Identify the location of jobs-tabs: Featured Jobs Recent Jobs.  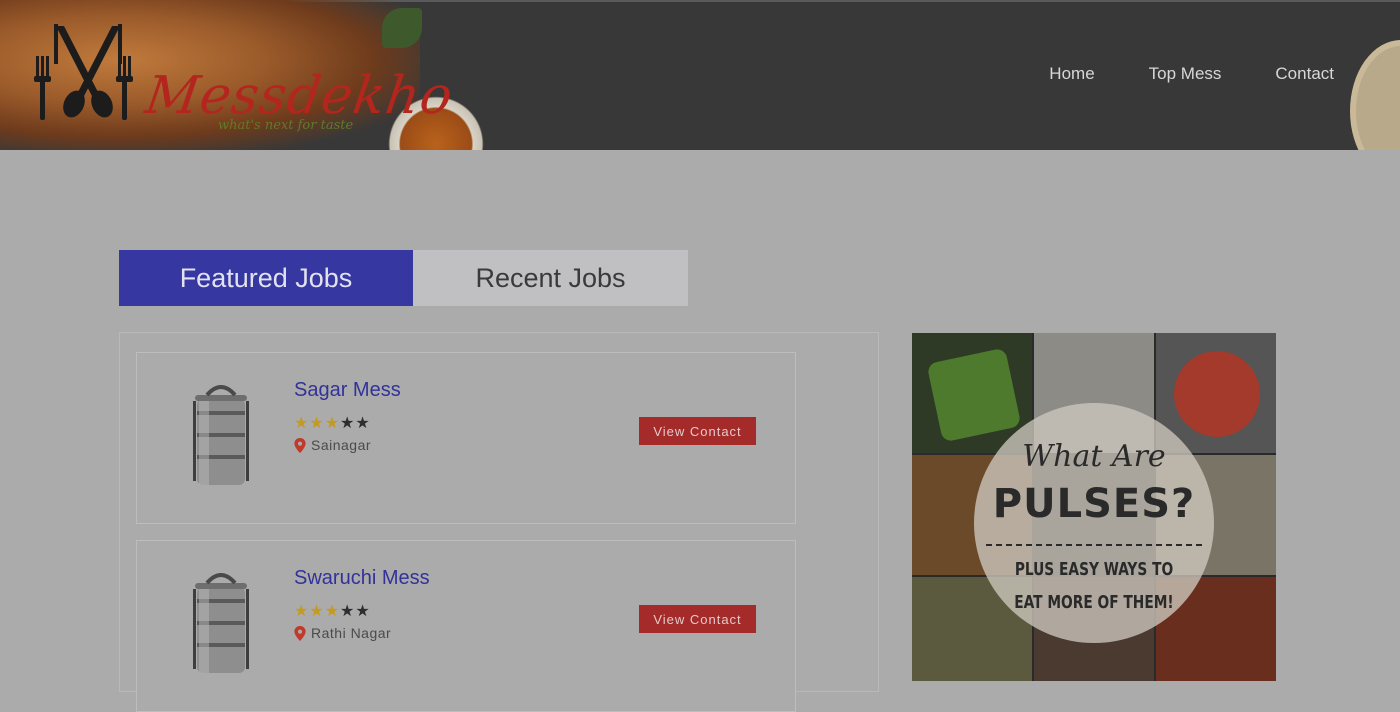
(403, 278).